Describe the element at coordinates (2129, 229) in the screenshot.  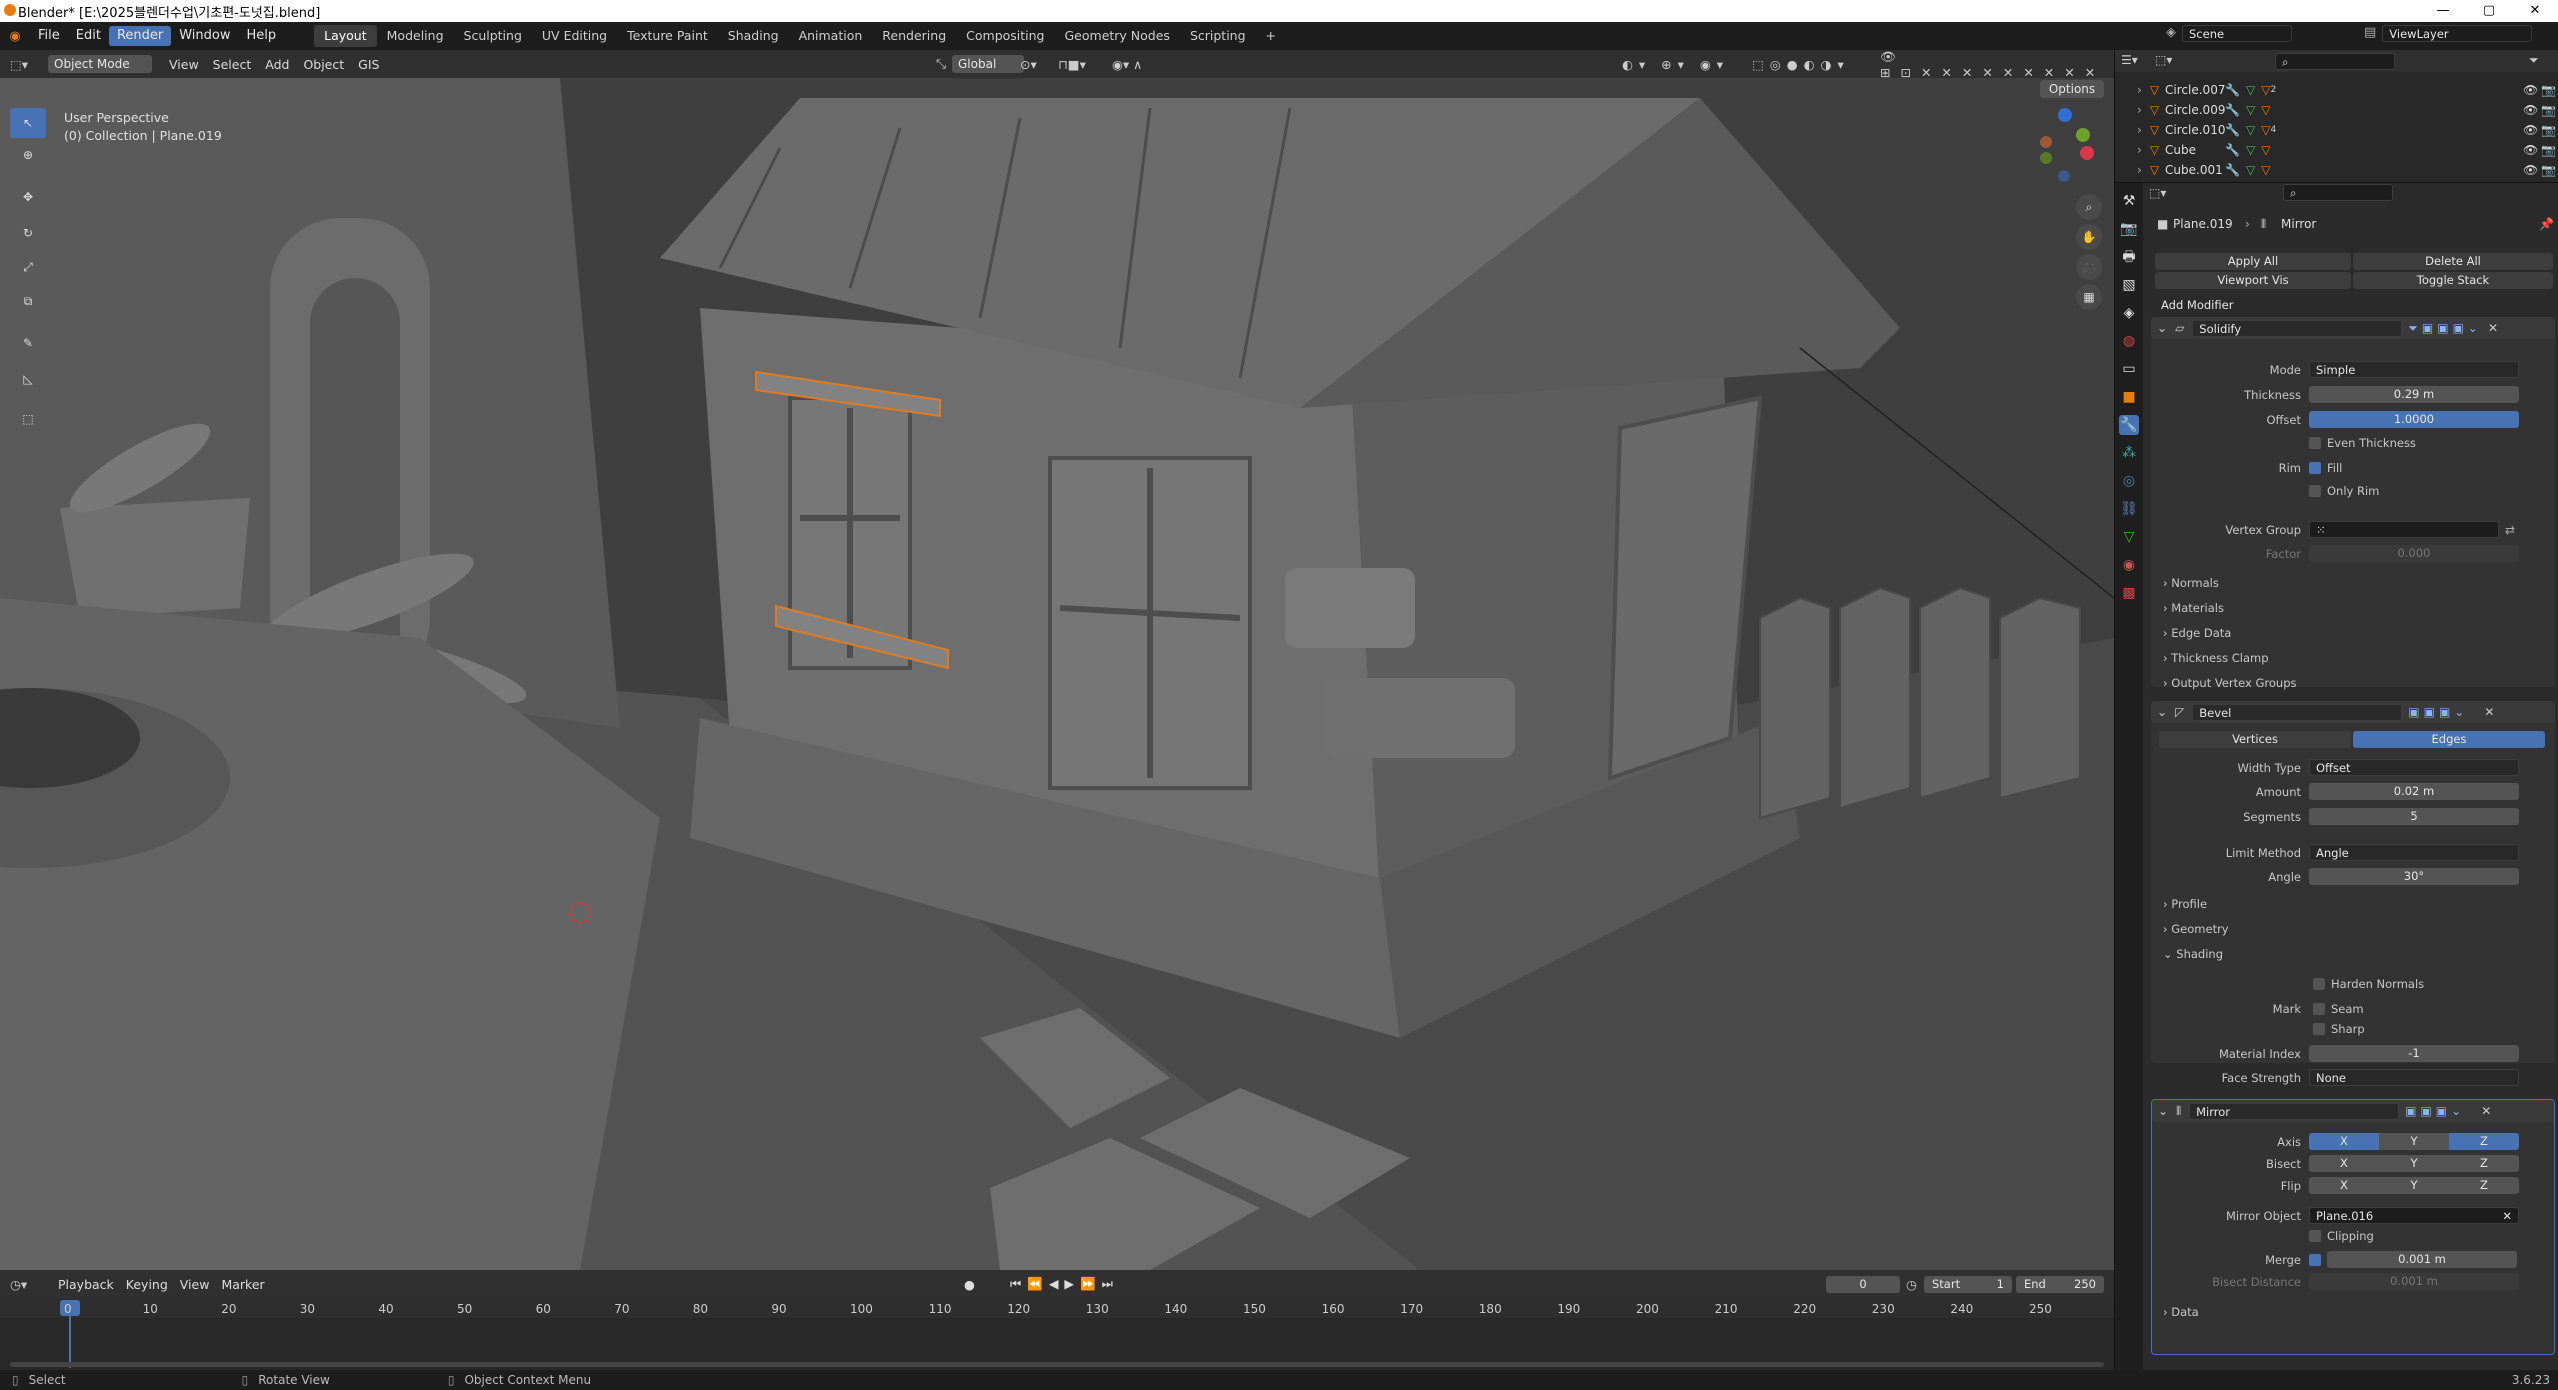
I see `render-tab-icon: 📷` at that location.